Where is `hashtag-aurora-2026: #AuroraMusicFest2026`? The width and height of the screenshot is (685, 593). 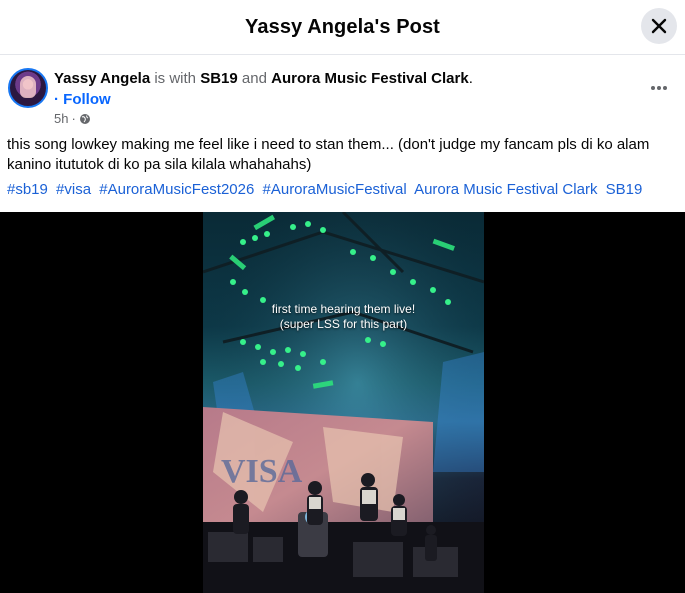
hashtag-aurora-2026: #AuroraMusicFest2026 is located at coordinates (176, 189).